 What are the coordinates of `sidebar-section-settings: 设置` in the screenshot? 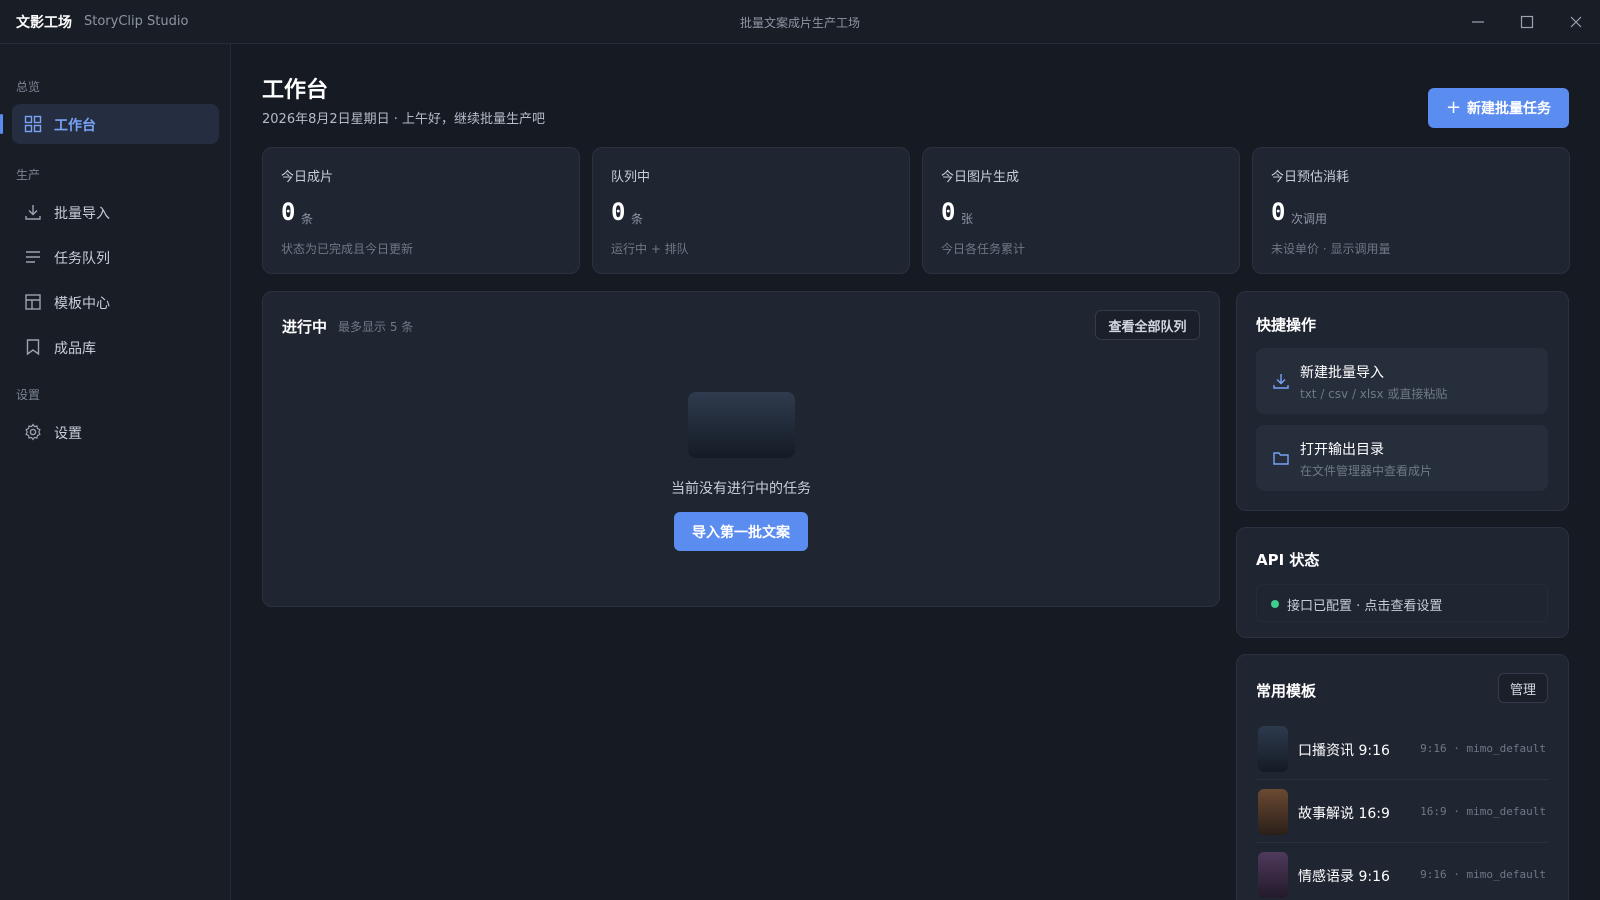 It's located at (28, 395).